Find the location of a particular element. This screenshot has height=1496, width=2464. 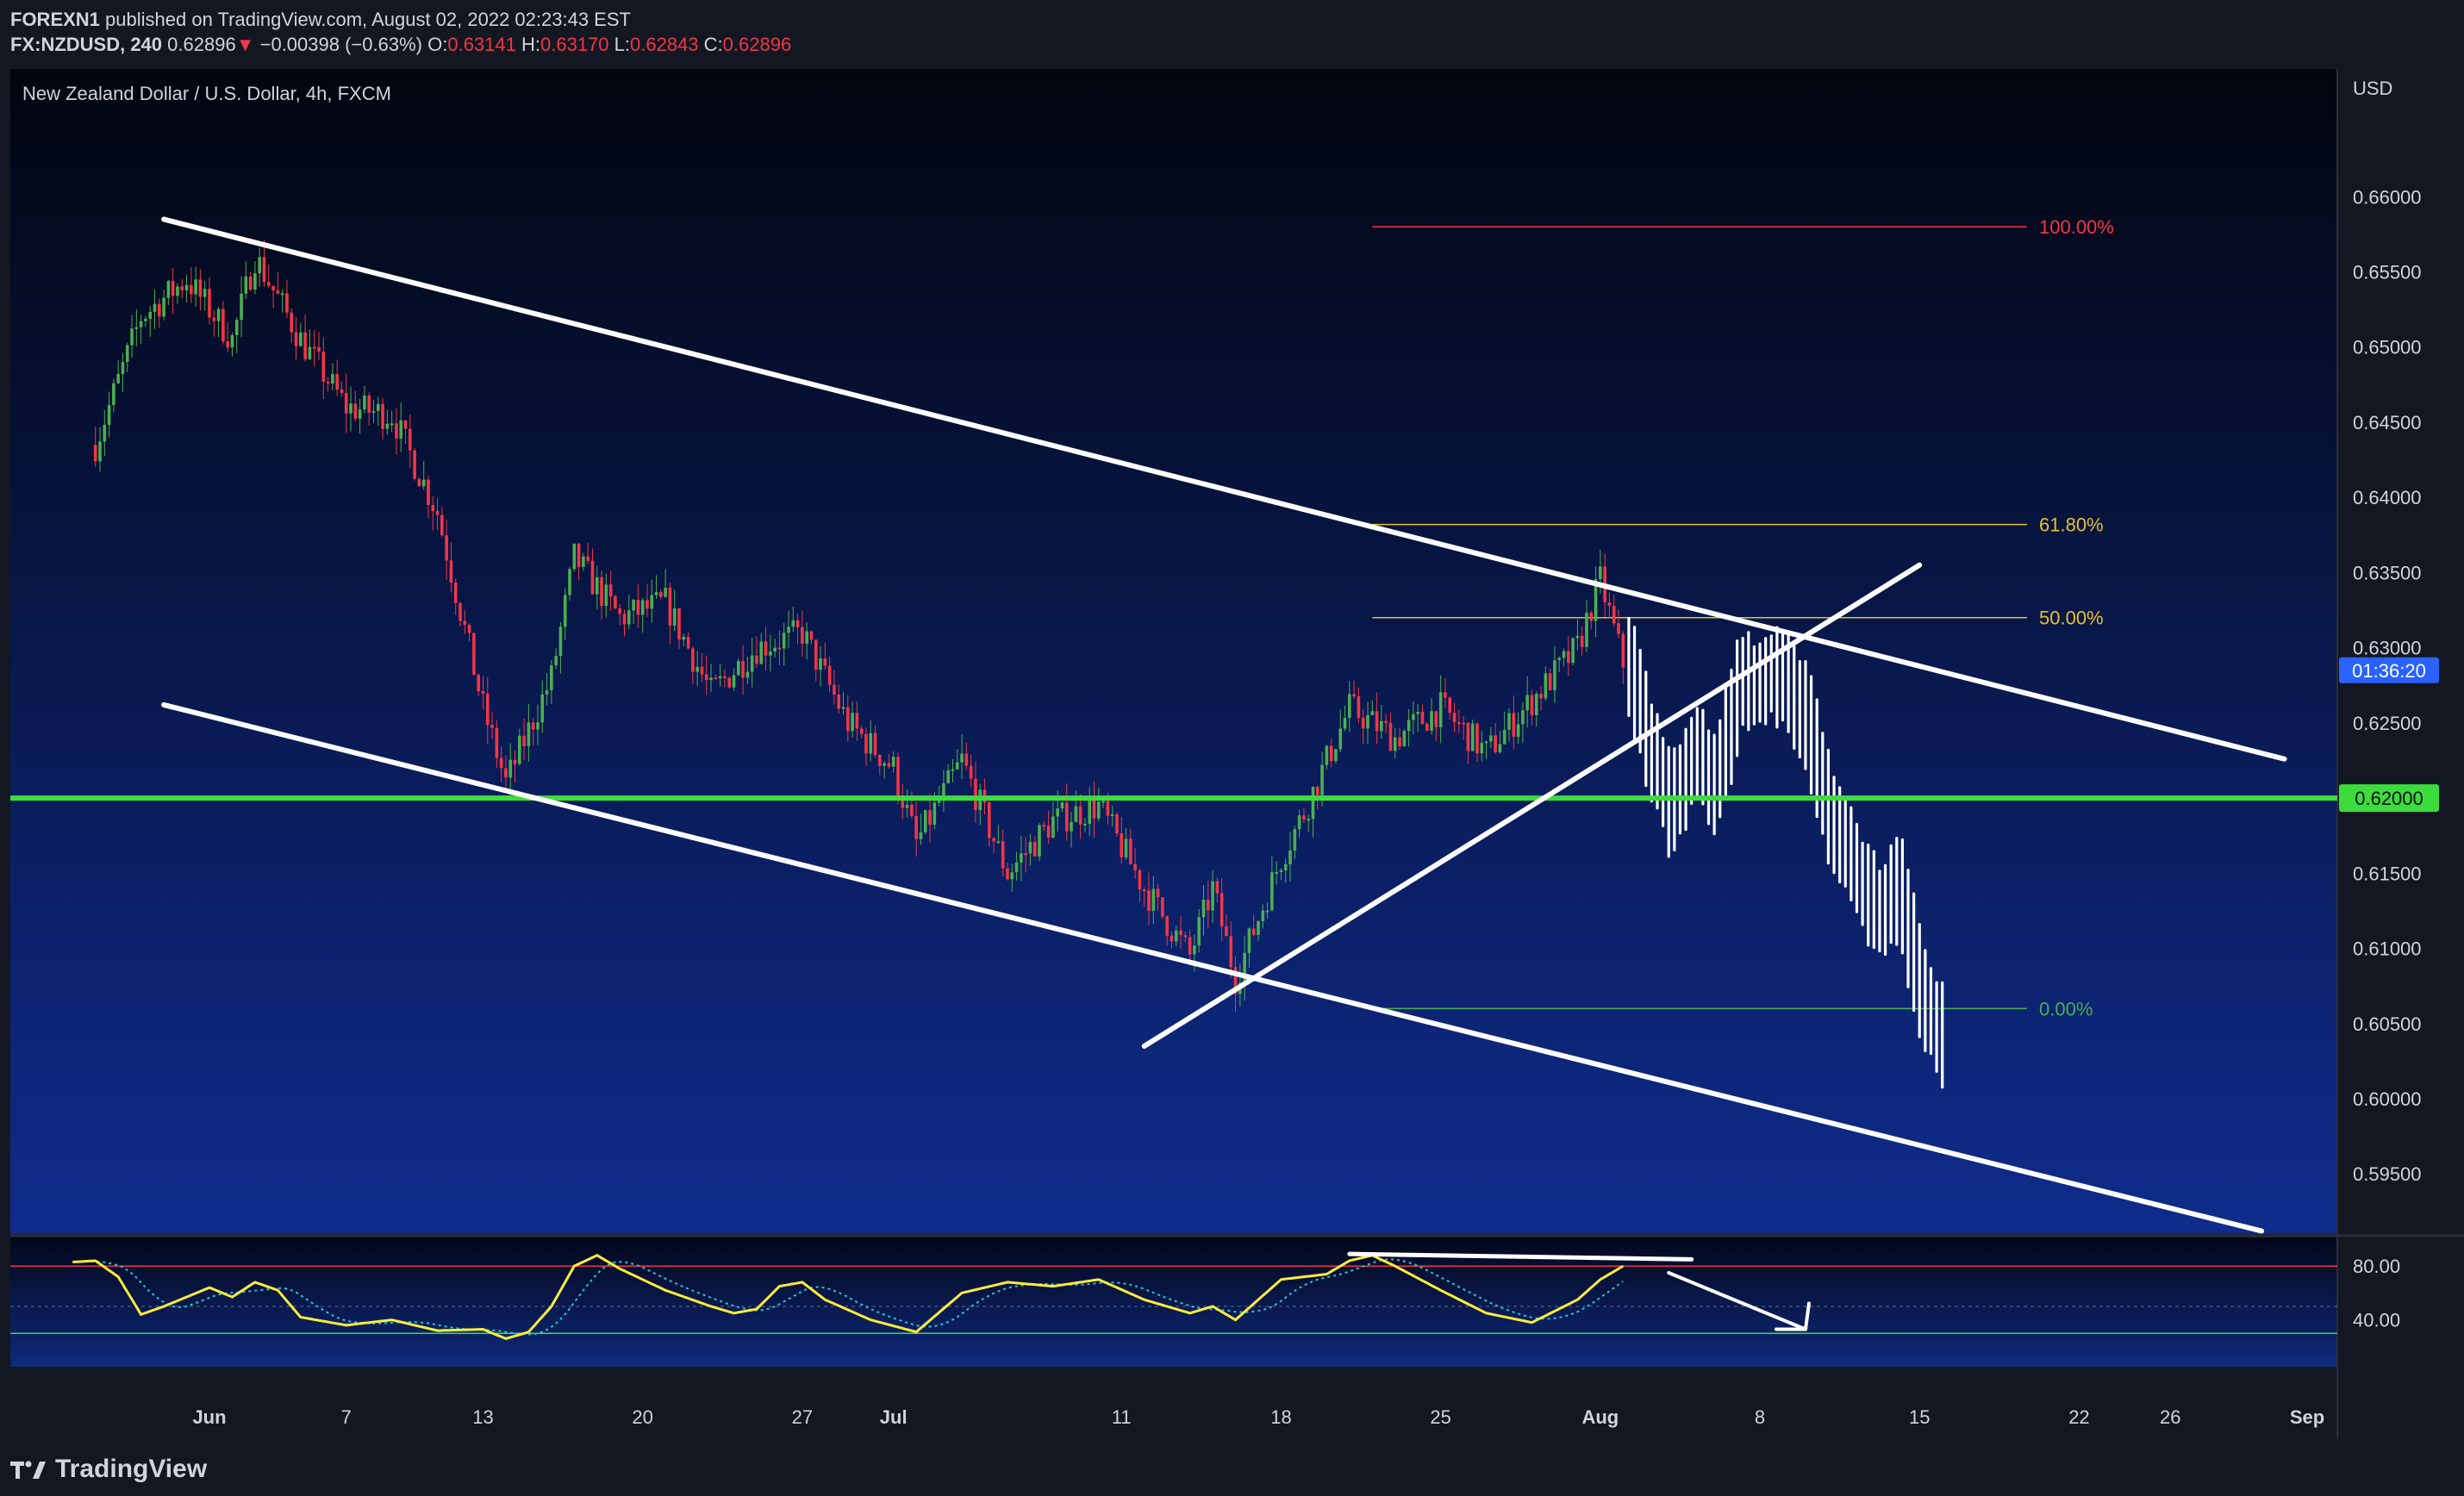

price-tick-label: 0.63000 is located at coordinates (2387, 648).